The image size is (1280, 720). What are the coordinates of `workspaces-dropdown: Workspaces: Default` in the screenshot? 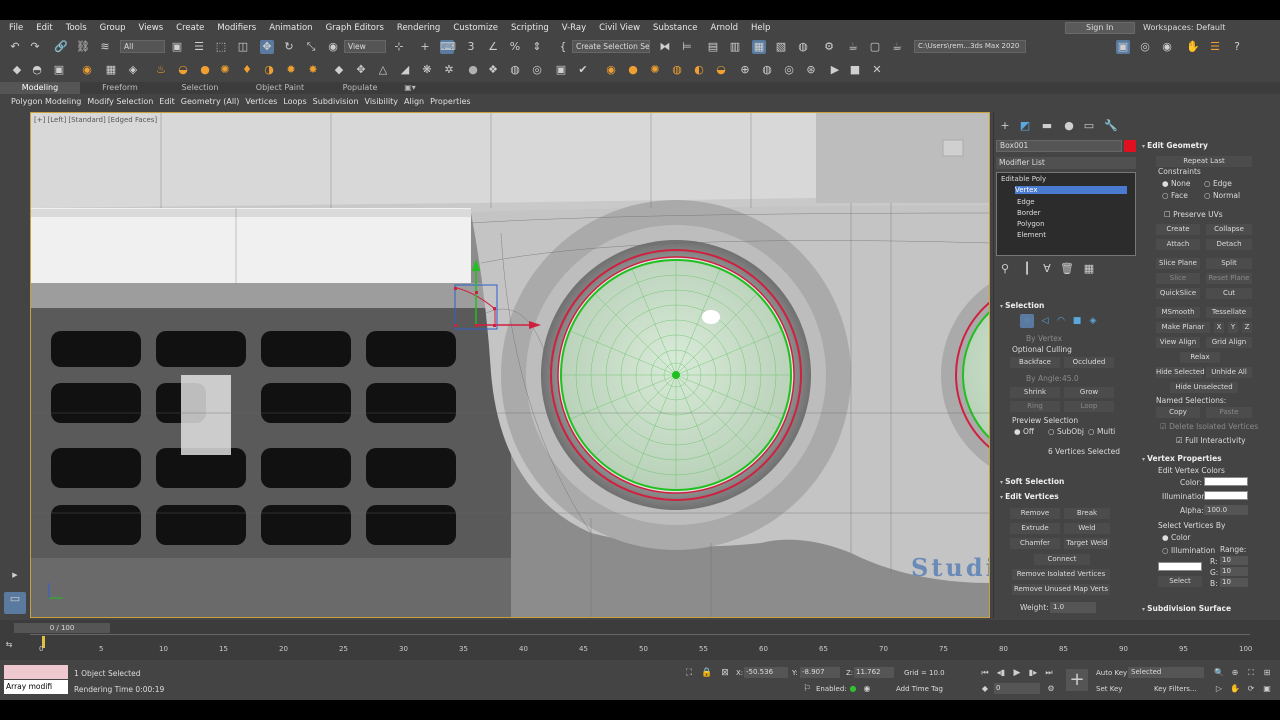 It's located at (1184, 27).